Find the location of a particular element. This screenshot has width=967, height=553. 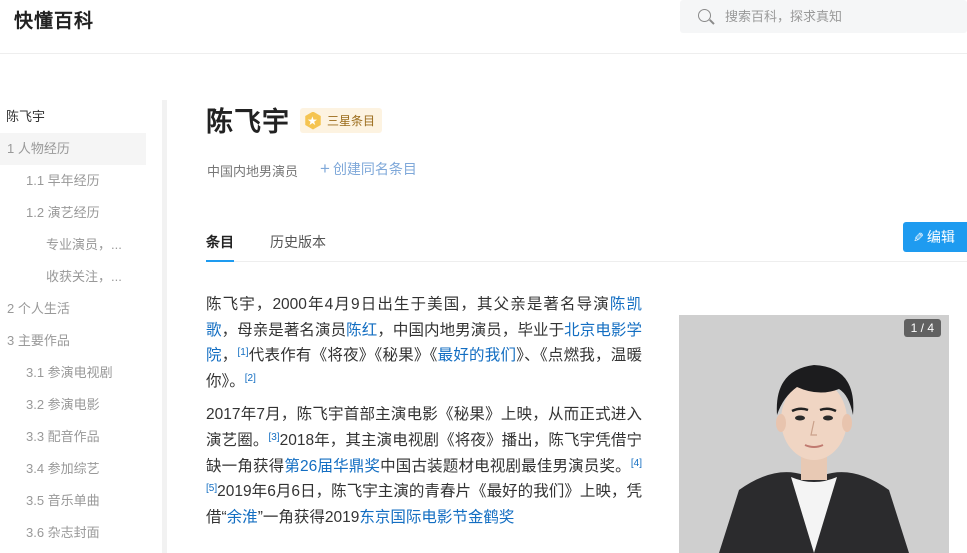

toc-item-1-2: 1.2 演艺经历 is located at coordinates (63, 213).